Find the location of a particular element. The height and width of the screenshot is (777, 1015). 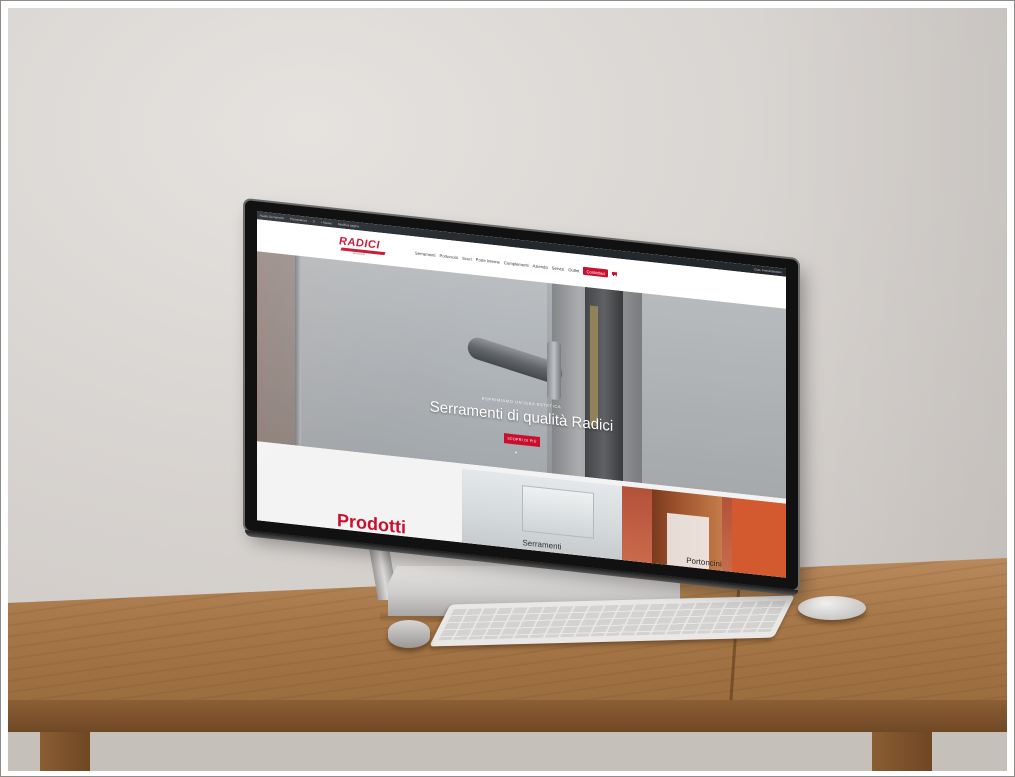

cart-icon is located at coordinates (615, 274).